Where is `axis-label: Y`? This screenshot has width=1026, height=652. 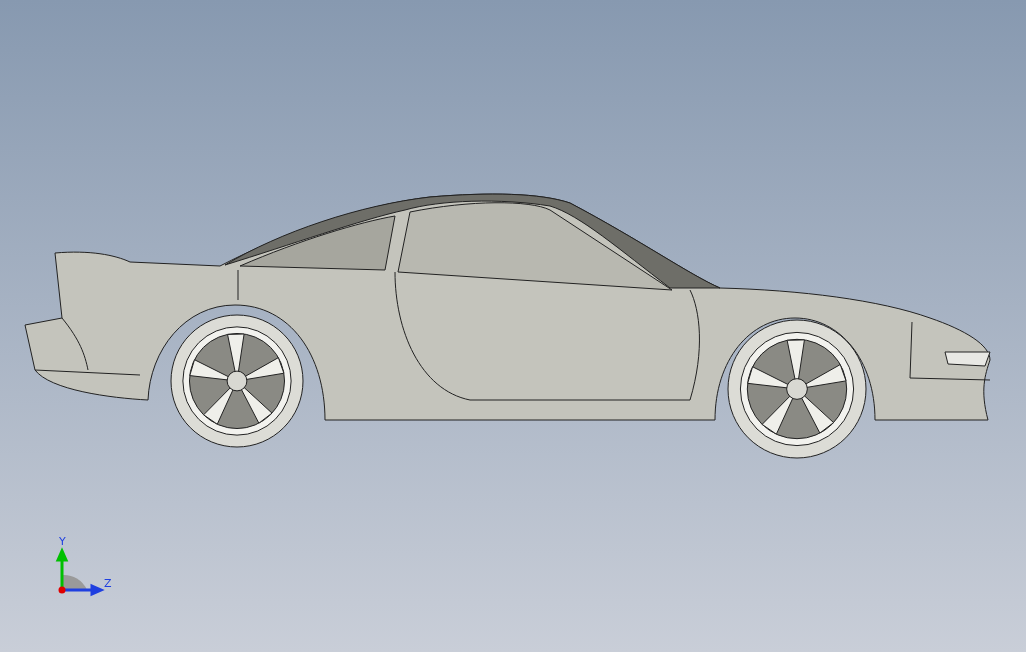
axis-label: Y is located at coordinates (62, 541).